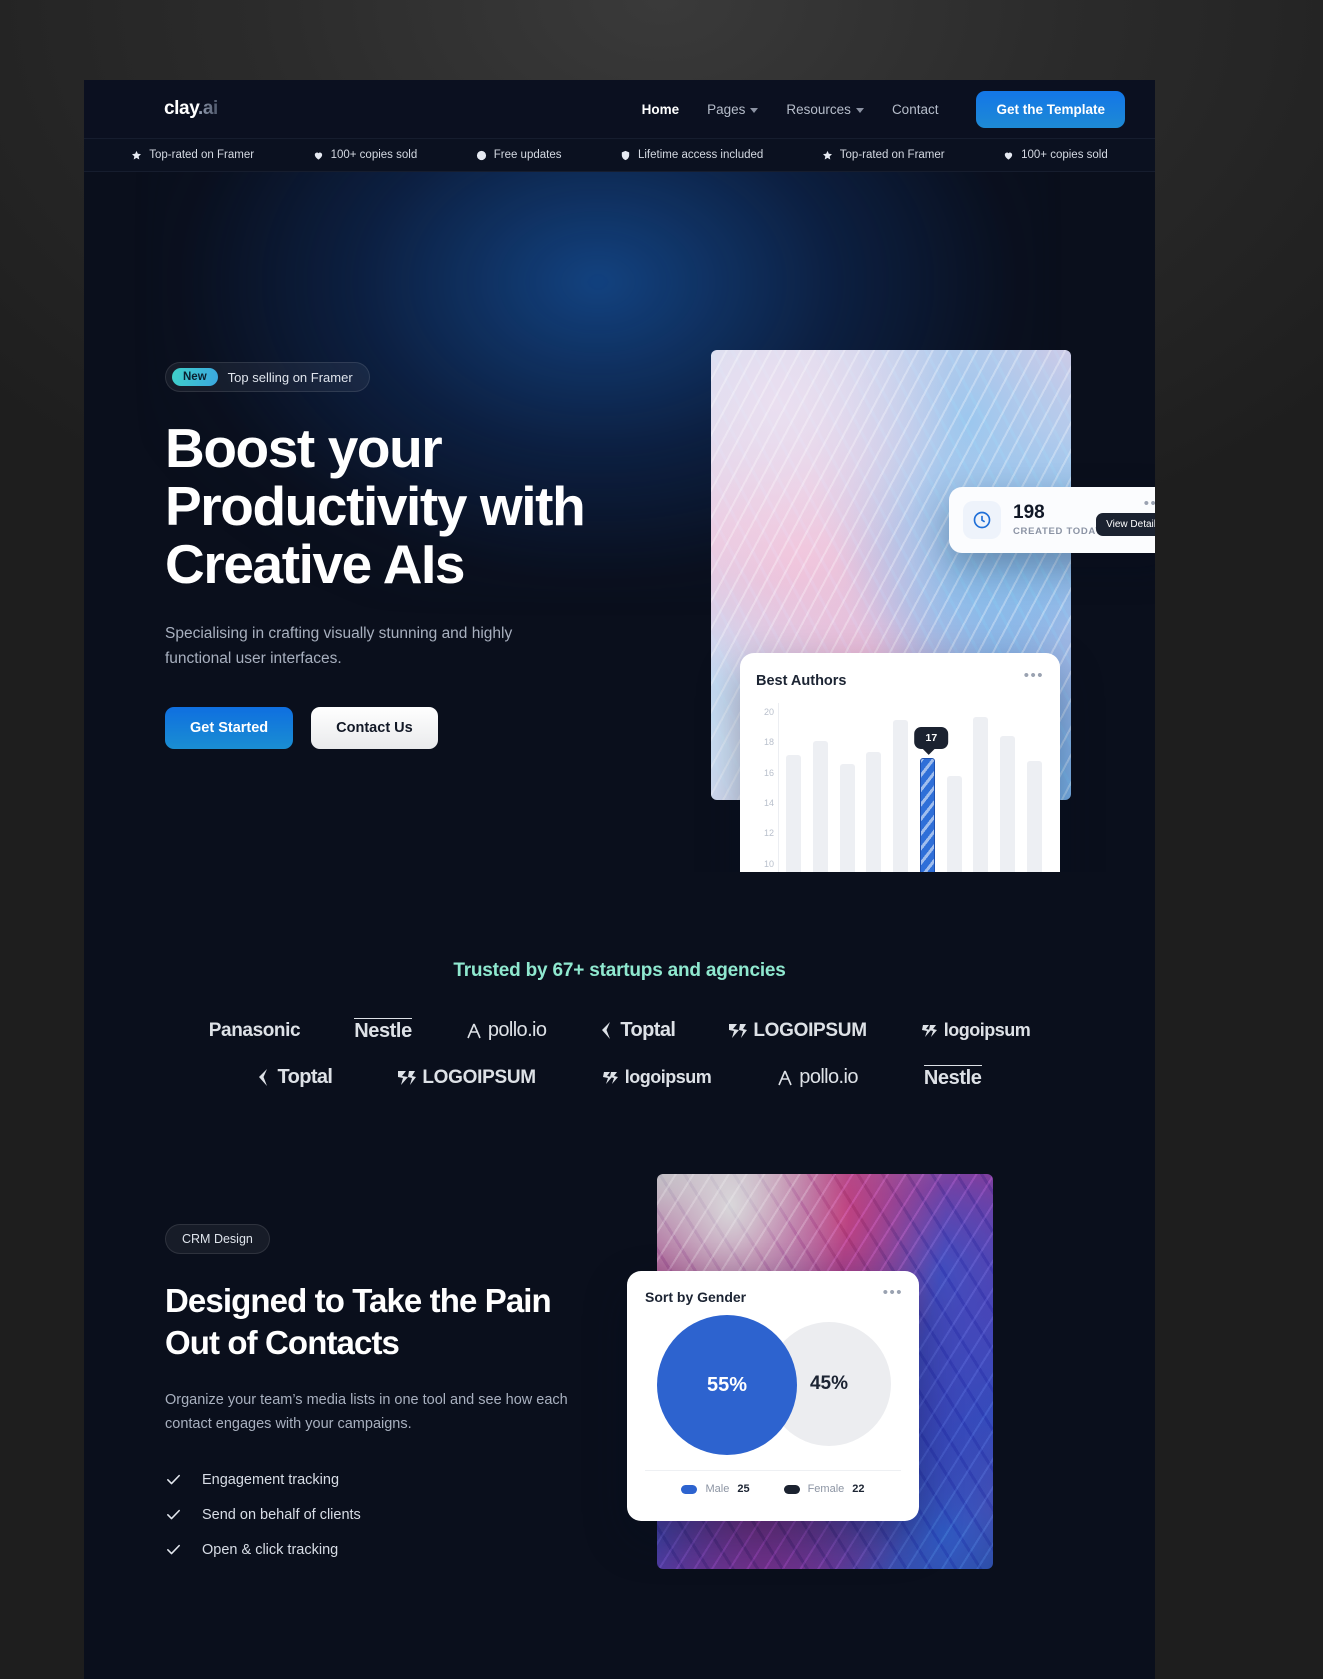 The image size is (1323, 1679). I want to click on nav-item-label: Pages, so click(726, 109).